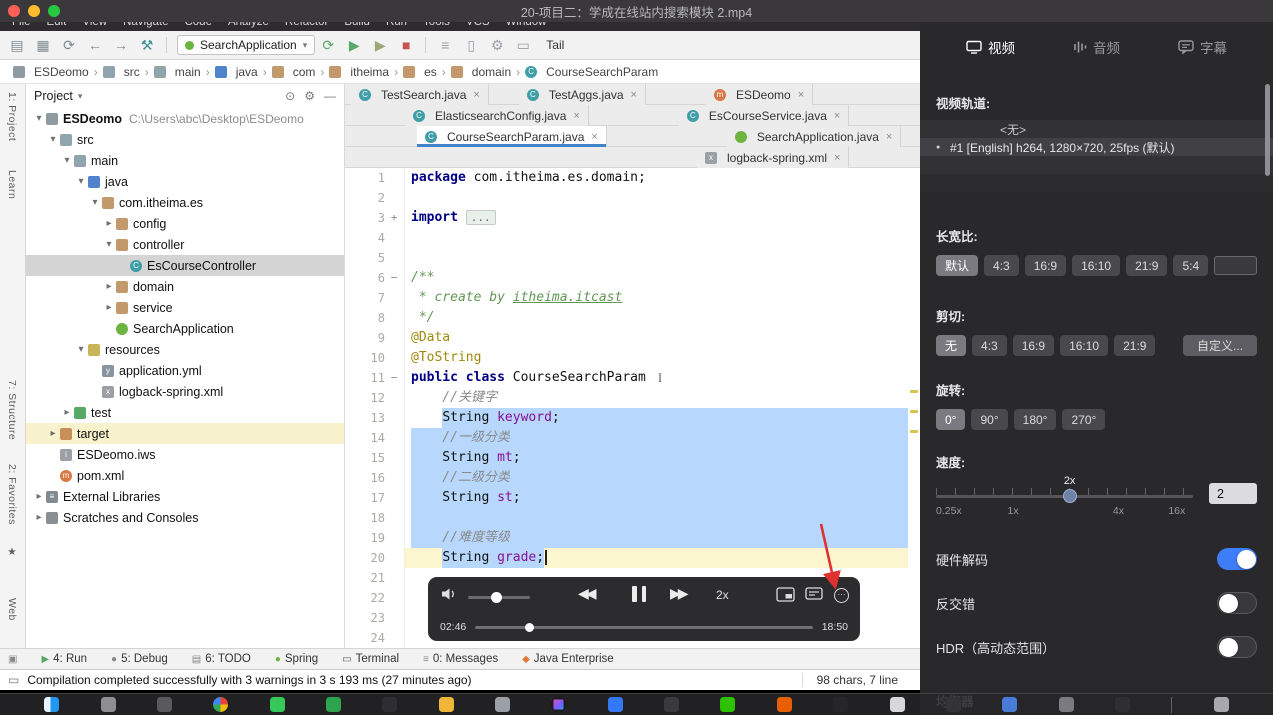 This screenshot has height=715, width=1273. I want to click on tree-item-config: ▸ config, so click(185, 223).